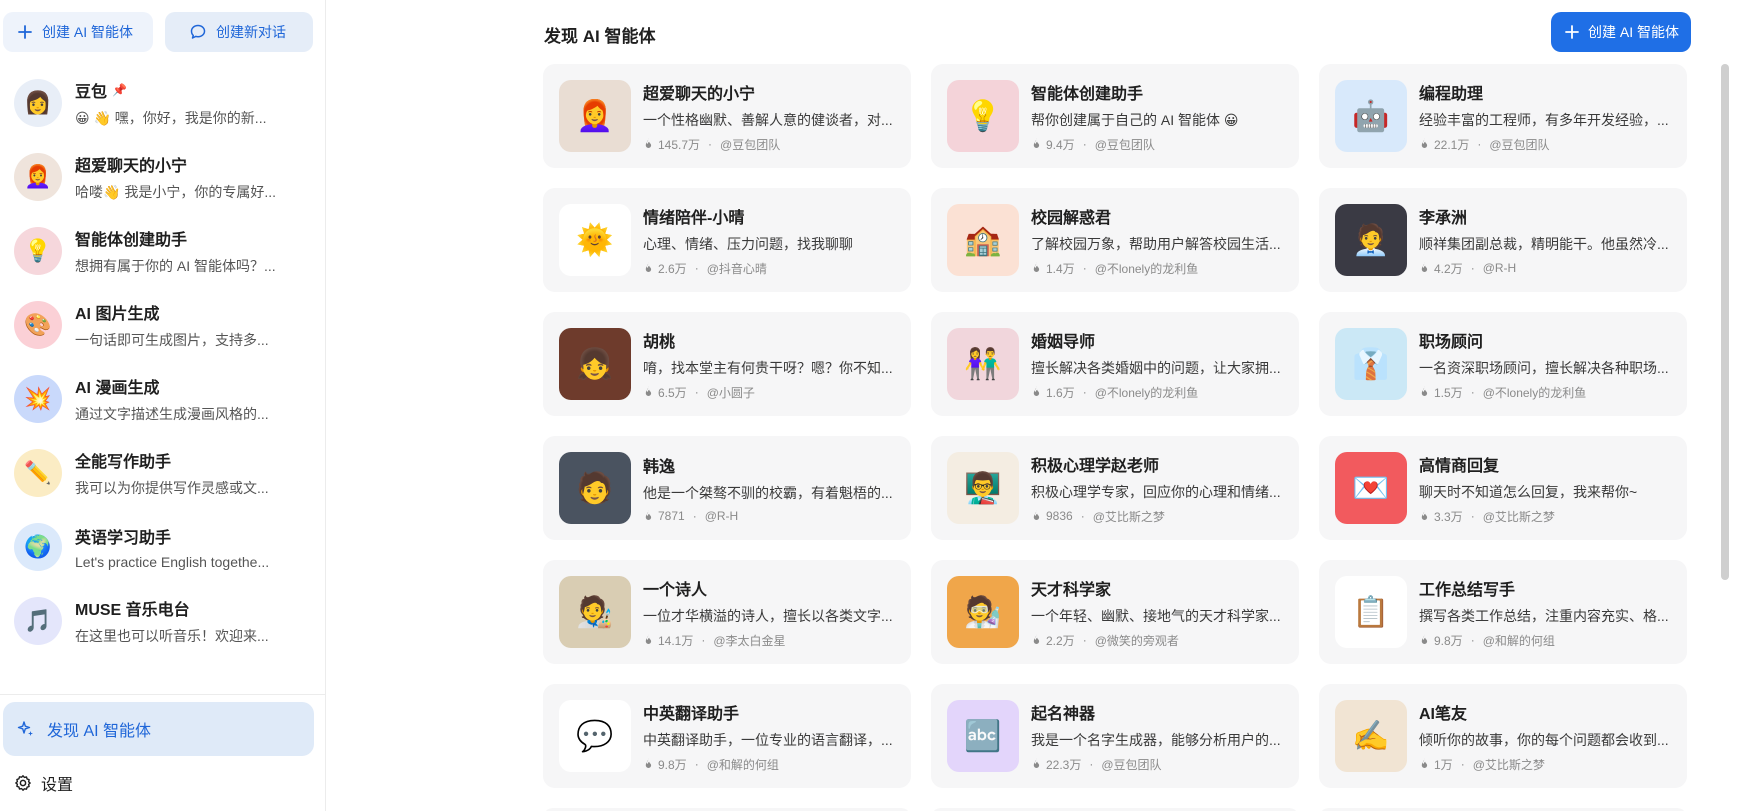 Image resolution: width=1755 pixels, height=811 pixels. I want to click on usage-count: 6.5万, so click(672, 392).